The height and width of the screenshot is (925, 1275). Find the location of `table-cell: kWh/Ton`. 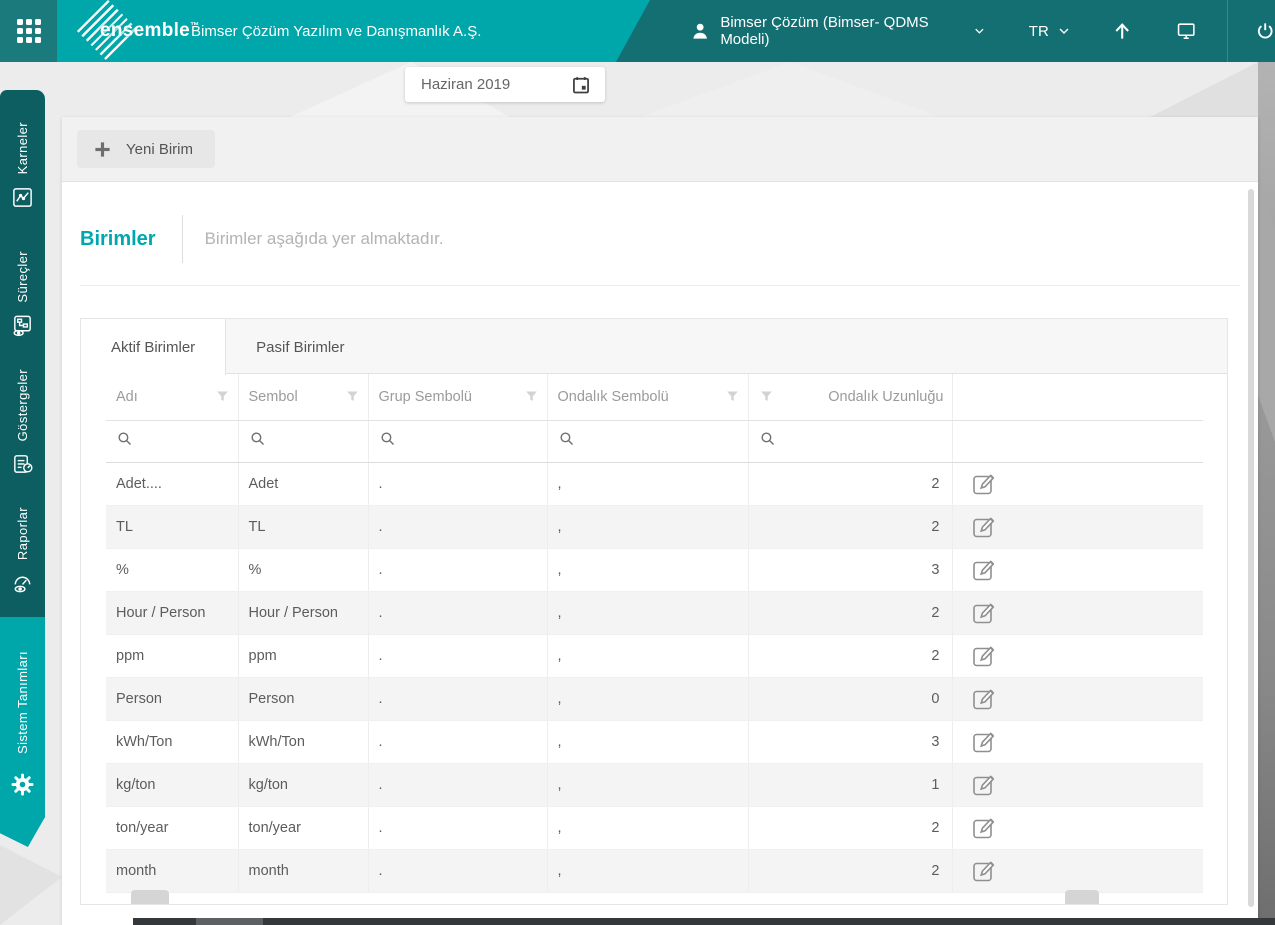

table-cell: kWh/Ton is located at coordinates (172, 742).